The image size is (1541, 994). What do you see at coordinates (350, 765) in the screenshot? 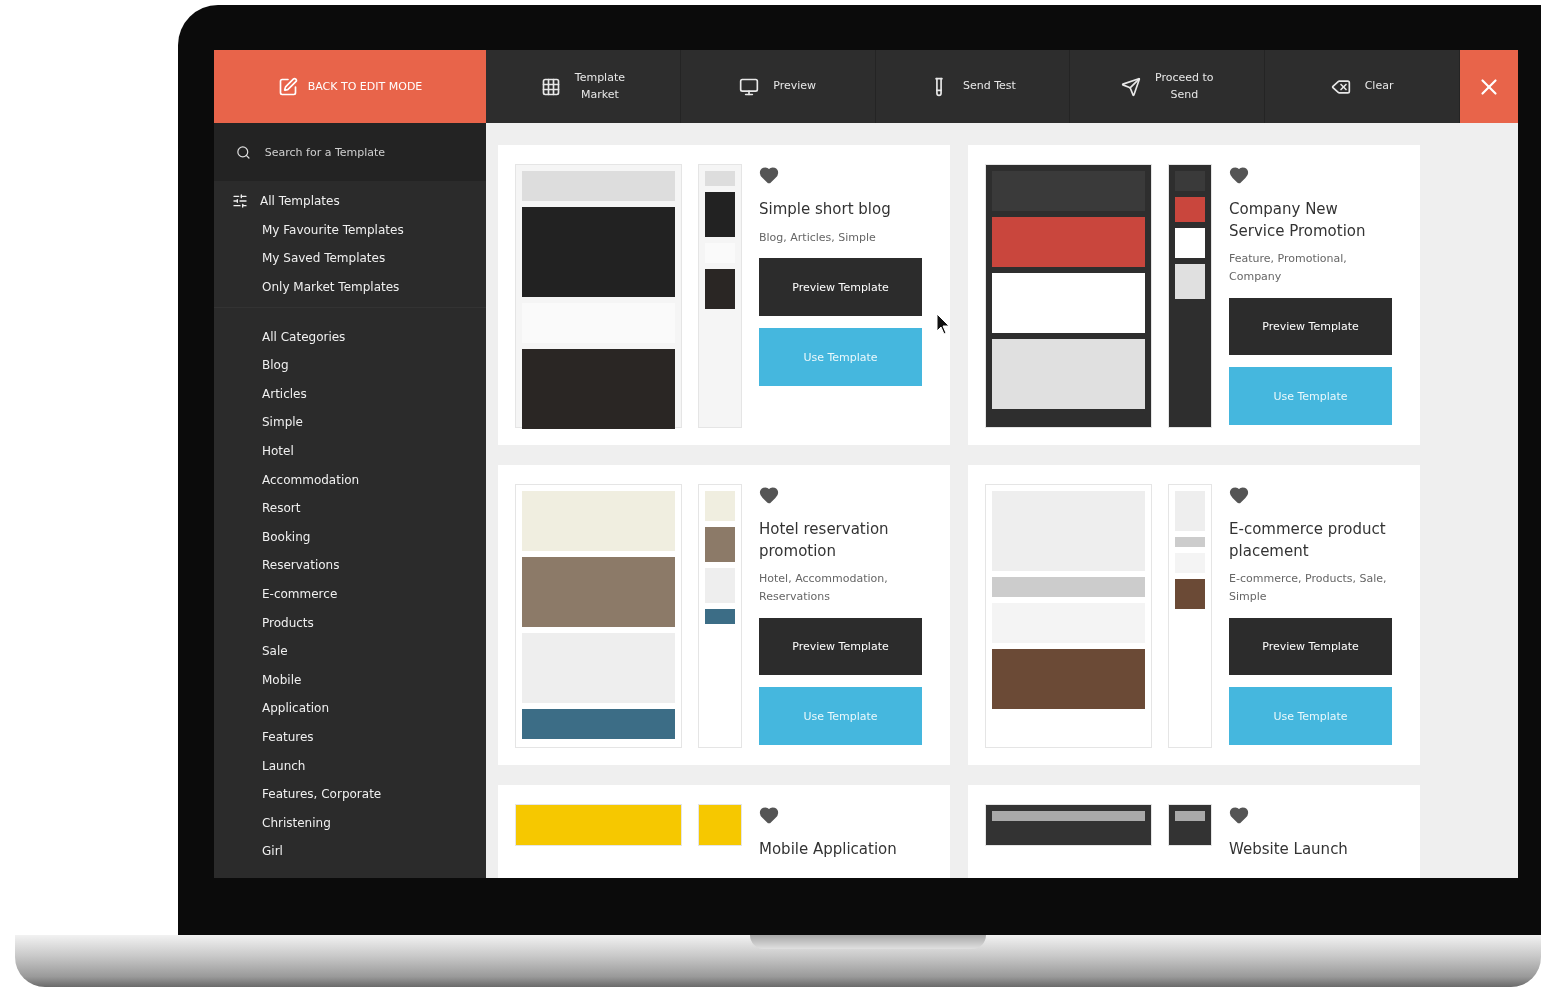
I see `category-item: Launch` at bounding box center [350, 765].